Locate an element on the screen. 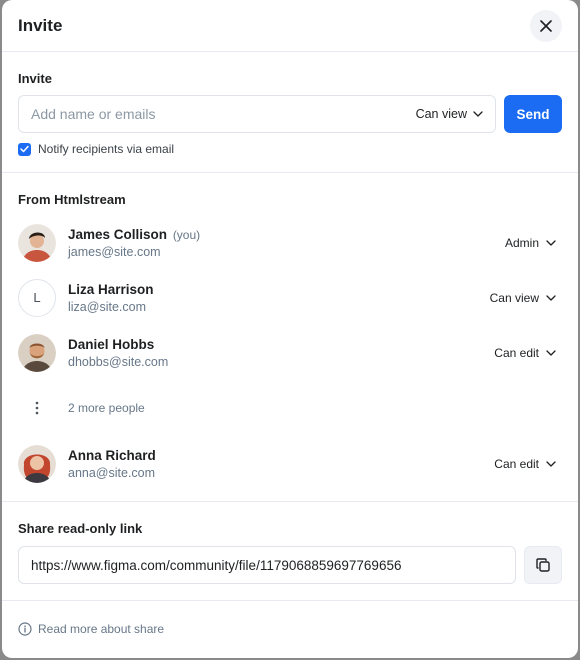 The width and height of the screenshot is (580, 660). member-row: Daniel Hobbs dhobbs@site.com Can edit is located at coordinates (290, 352).